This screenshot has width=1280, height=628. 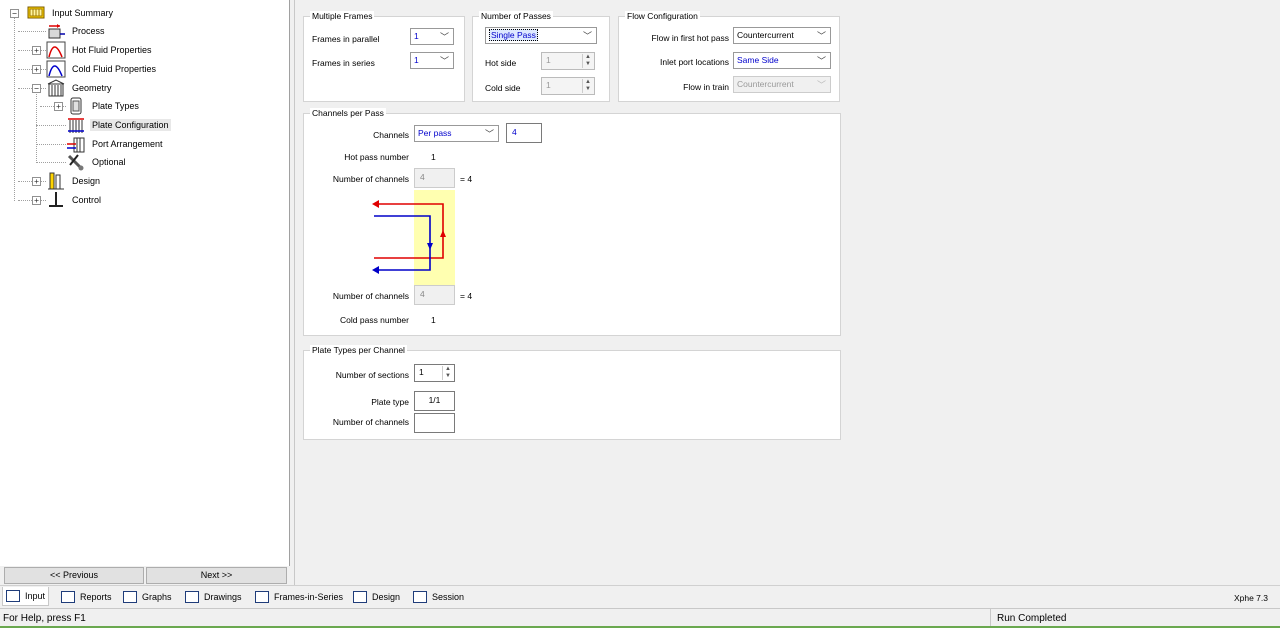 I want to click on tab-design: Design, so click(x=376, y=596).